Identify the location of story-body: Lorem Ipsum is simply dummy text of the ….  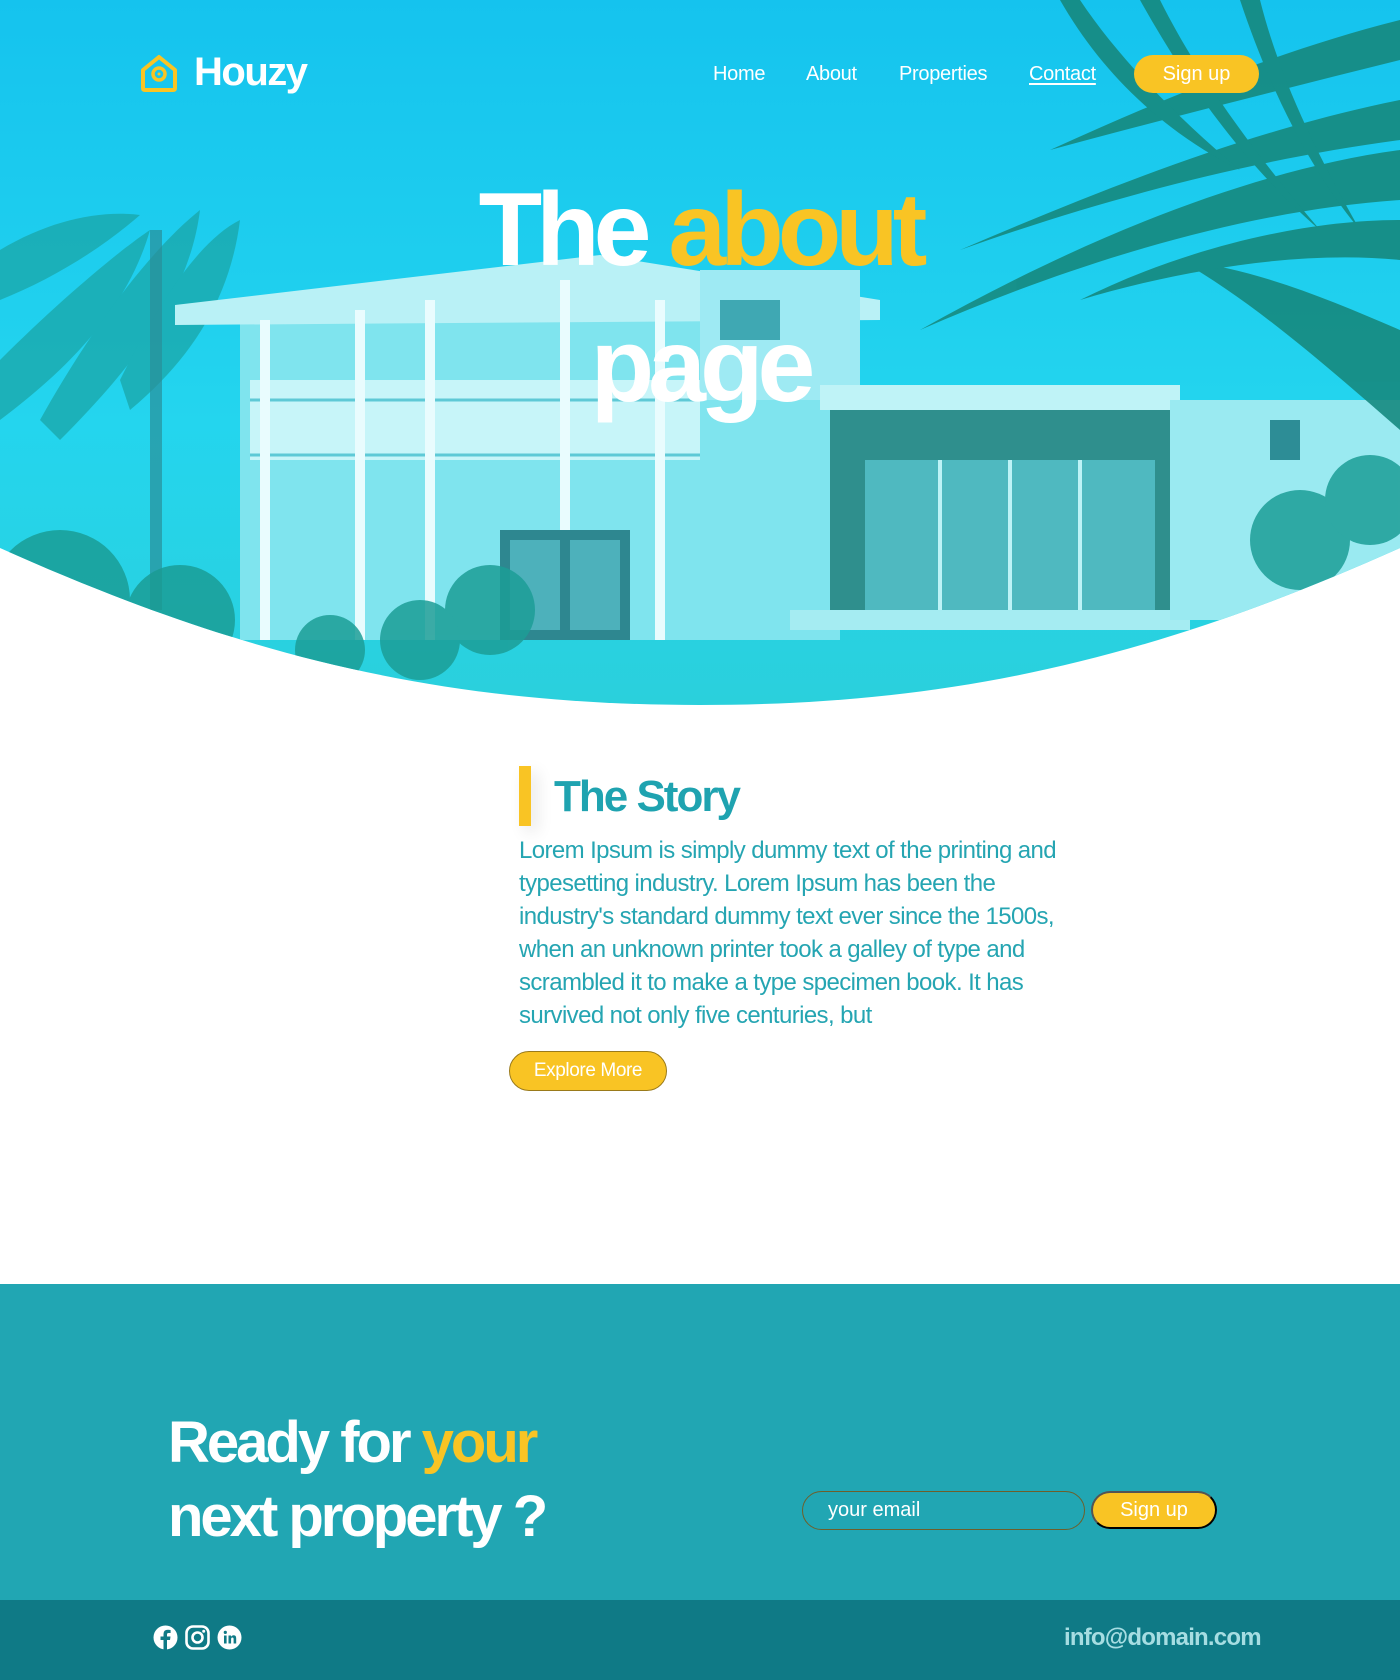
(788, 933).